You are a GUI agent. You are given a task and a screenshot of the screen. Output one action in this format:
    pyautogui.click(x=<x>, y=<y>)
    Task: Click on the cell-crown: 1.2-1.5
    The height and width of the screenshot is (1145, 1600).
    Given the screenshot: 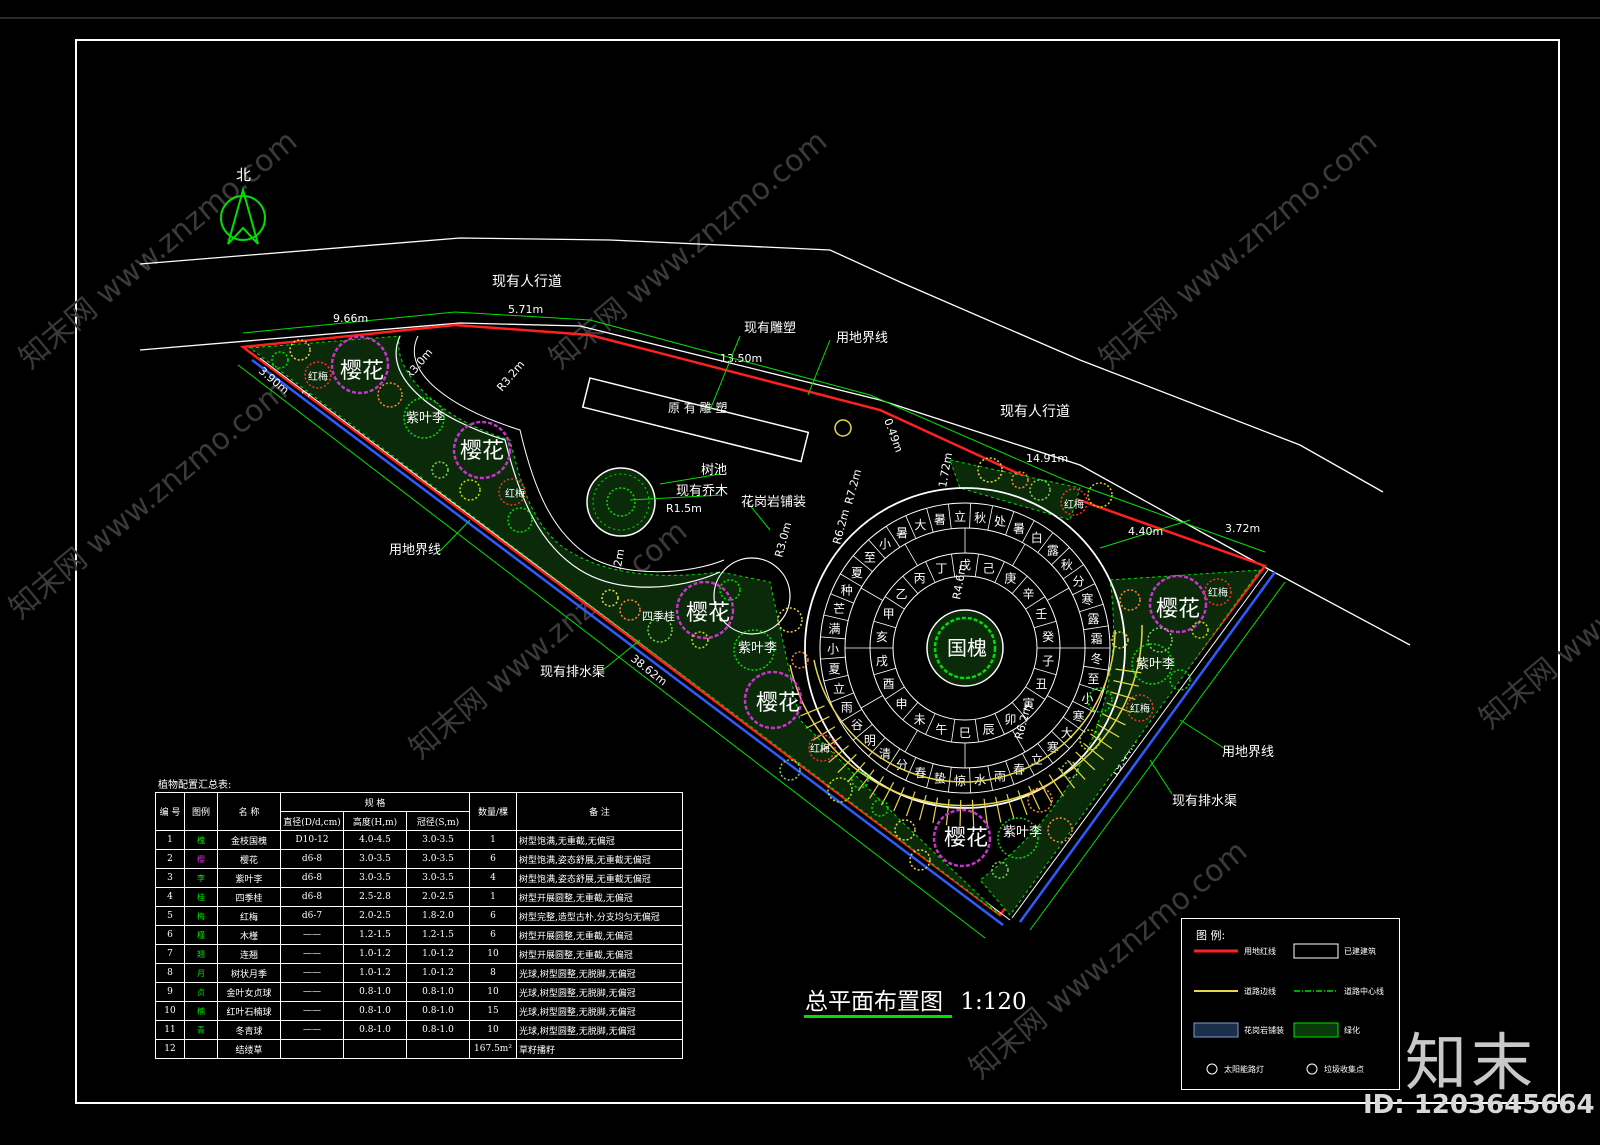 What is the action you would take?
    pyautogui.click(x=438, y=935)
    